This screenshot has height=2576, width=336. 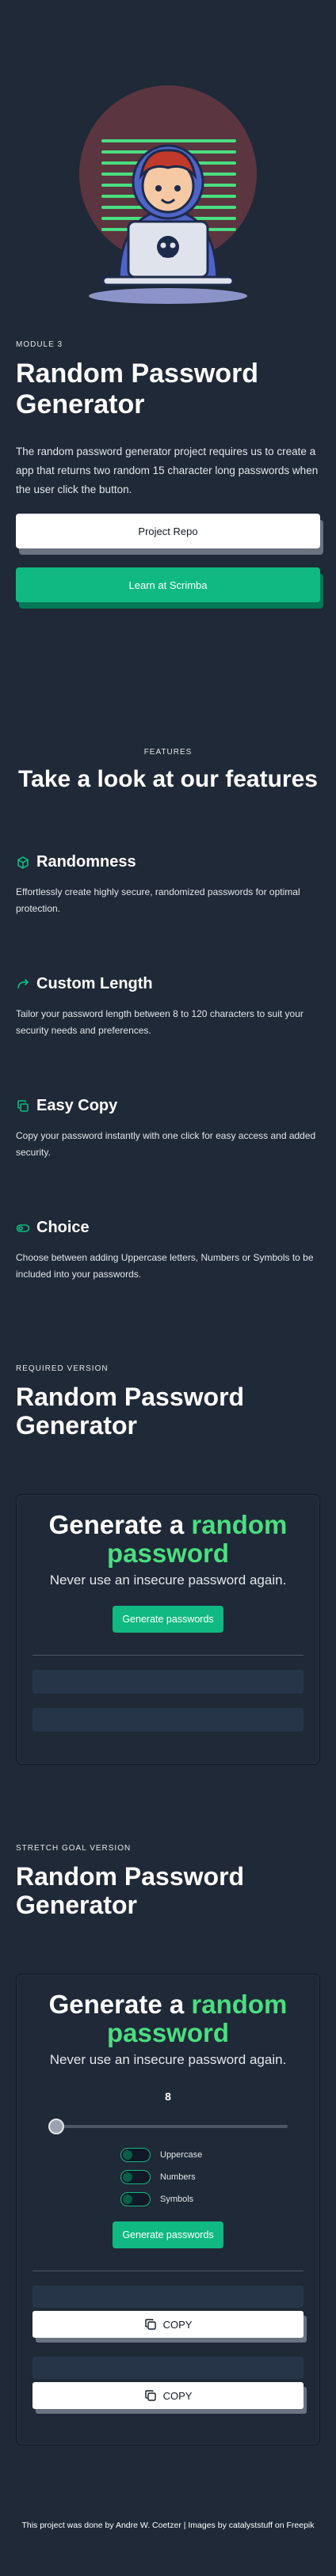 What do you see at coordinates (135, 2199) in the screenshot?
I see `symbols-toggle` at bounding box center [135, 2199].